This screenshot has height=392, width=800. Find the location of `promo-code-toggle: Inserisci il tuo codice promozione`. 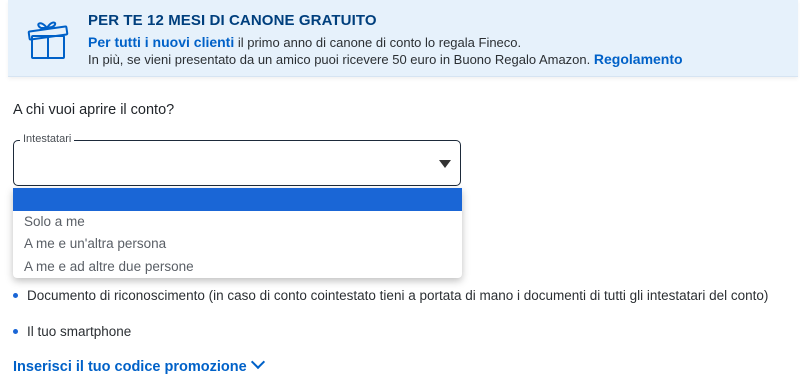

promo-code-toggle: Inserisci il tuo codice promozione is located at coordinates (139, 364).